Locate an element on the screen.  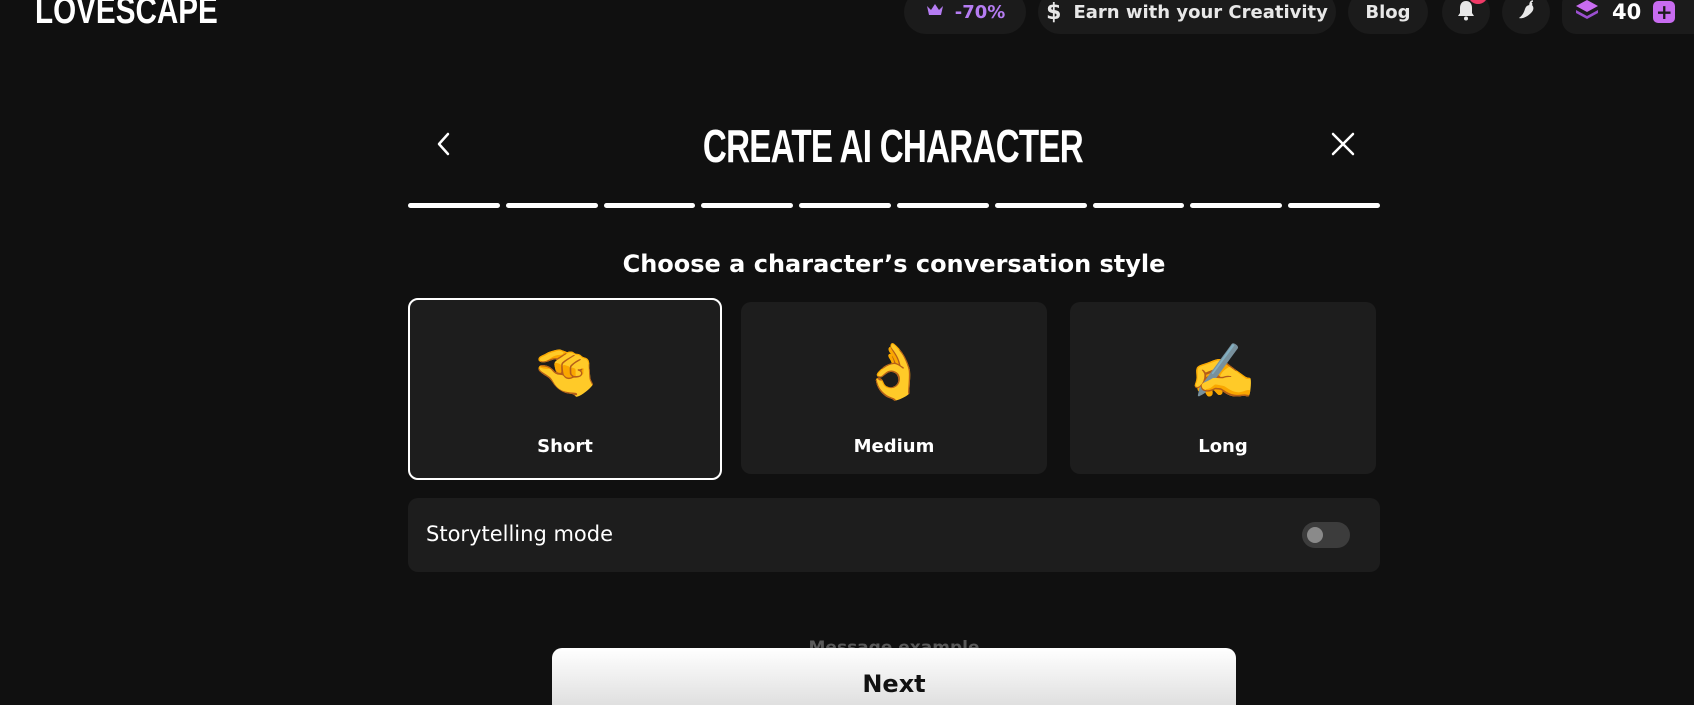
blog-label: Blog is located at coordinates (1388, 12).